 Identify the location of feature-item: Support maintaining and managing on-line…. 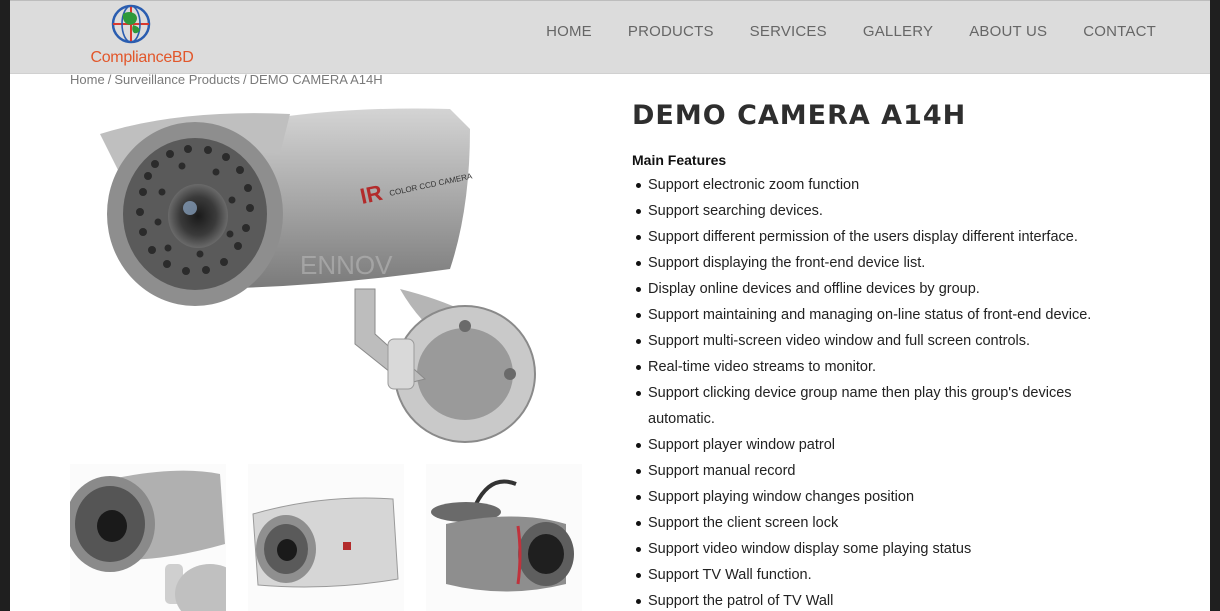
(882, 315).